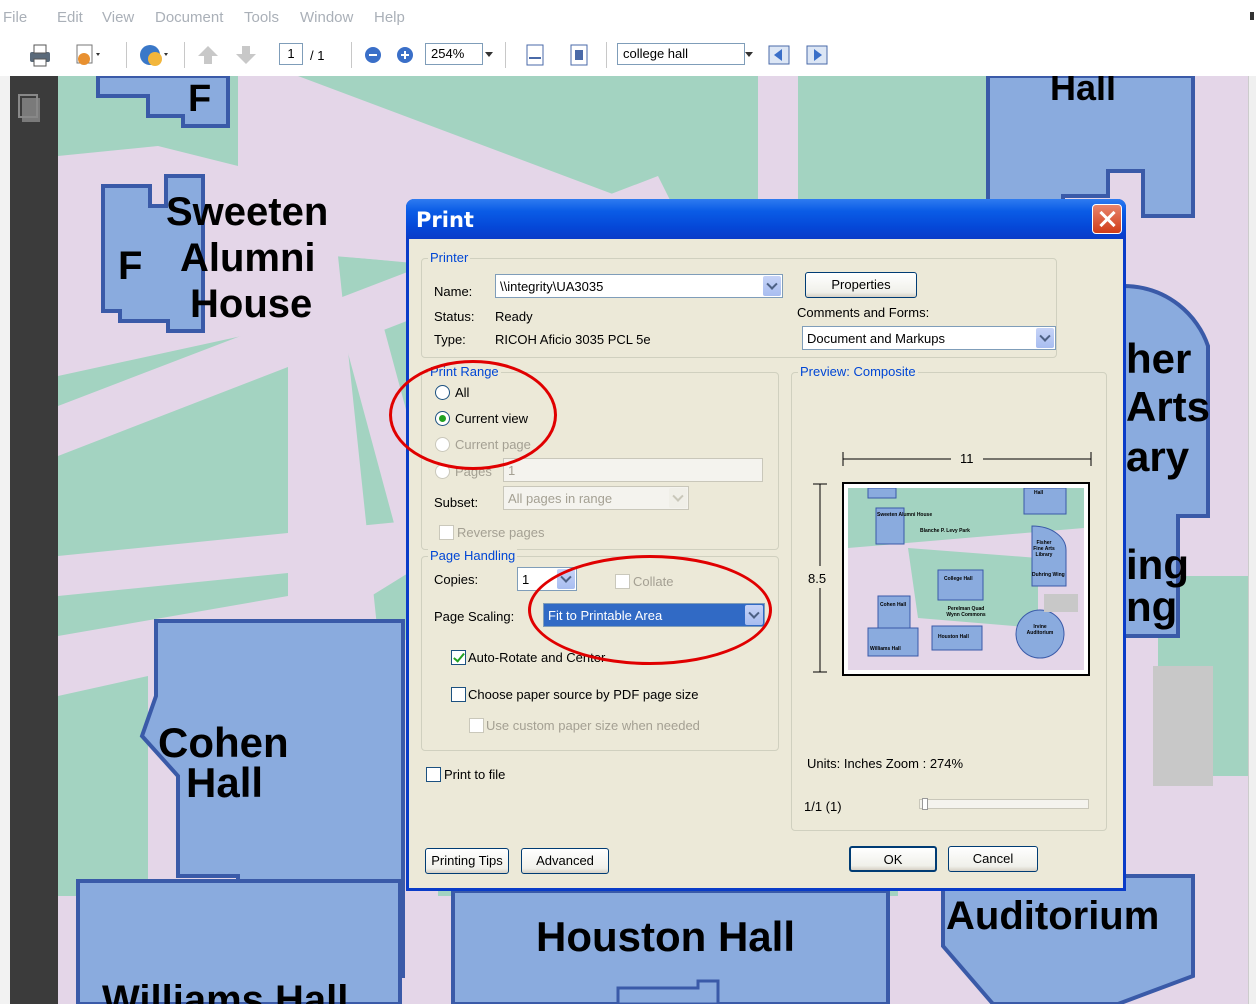 This screenshot has height=1004, width=1256. What do you see at coordinates (5, 540) in the screenshot?
I see `pane-edge` at bounding box center [5, 540].